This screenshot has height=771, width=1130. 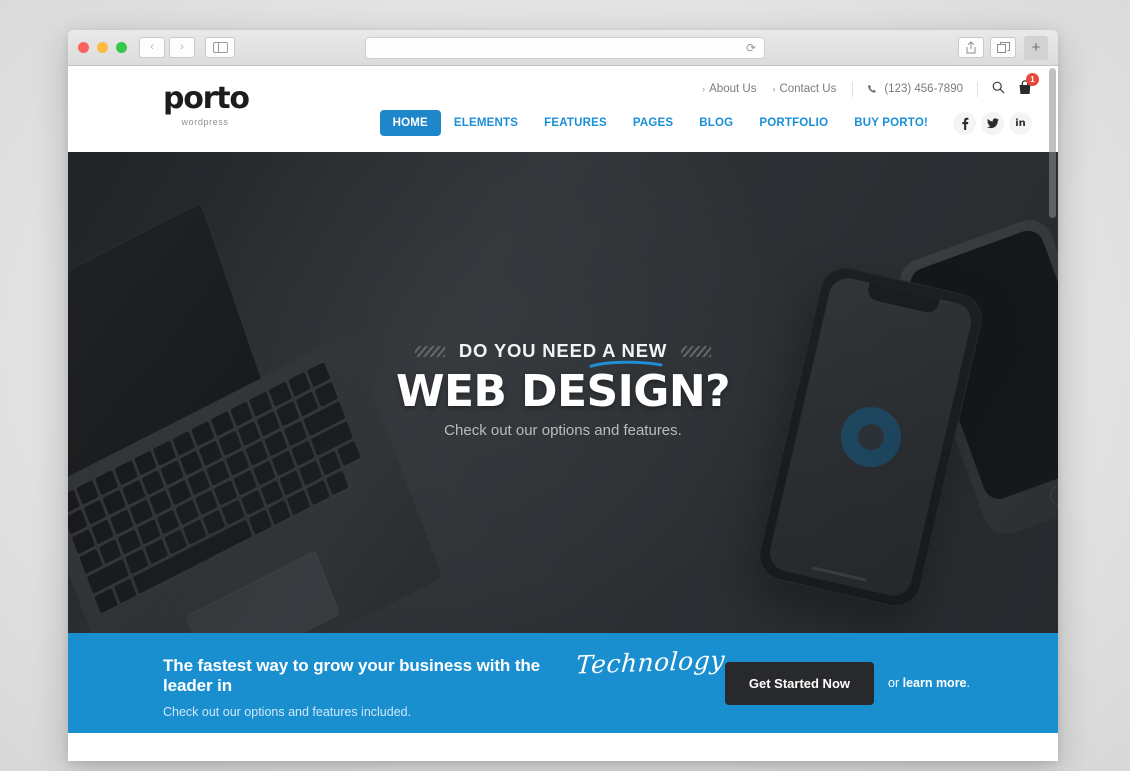 I want to click on close-window-button, so click(x=83, y=47).